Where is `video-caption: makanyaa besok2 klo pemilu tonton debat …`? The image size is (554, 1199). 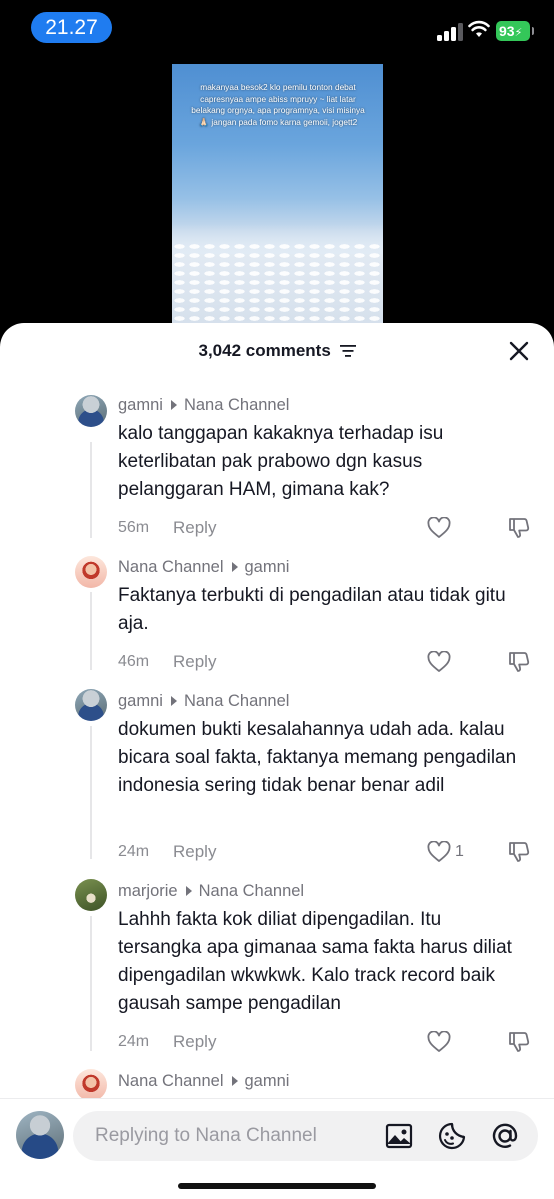
video-caption: makanyaa besok2 klo pemilu tonton debat … is located at coordinates (278, 104).